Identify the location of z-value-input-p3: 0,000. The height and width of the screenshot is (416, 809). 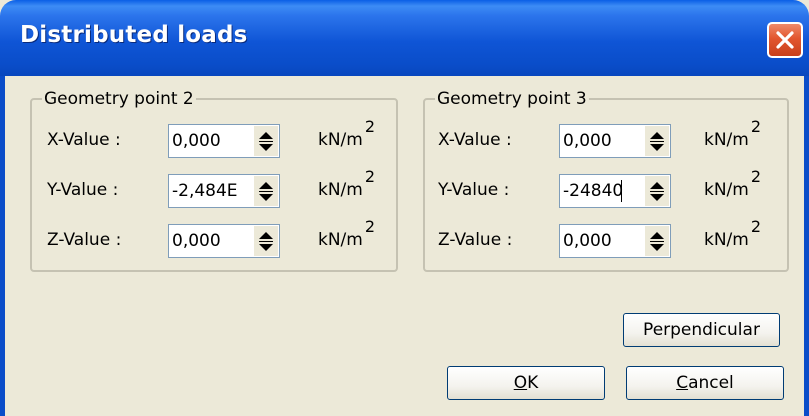
(603, 241).